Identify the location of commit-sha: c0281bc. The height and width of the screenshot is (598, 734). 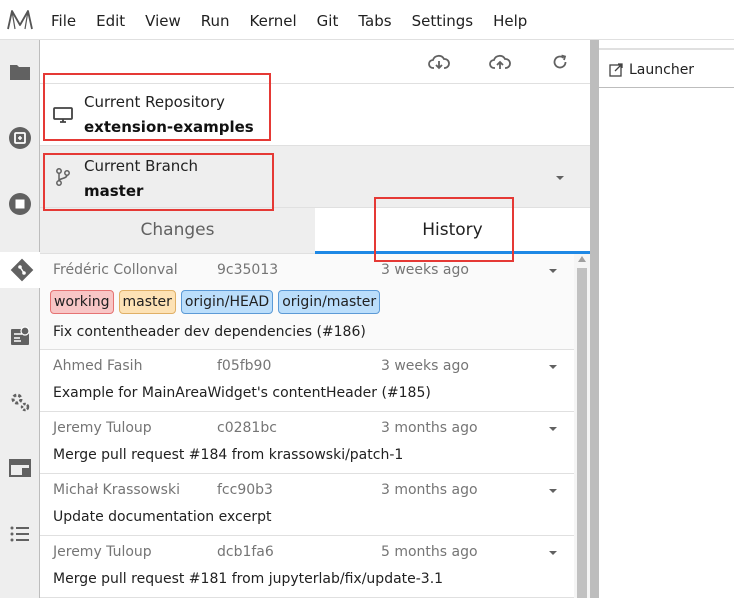
(247, 428).